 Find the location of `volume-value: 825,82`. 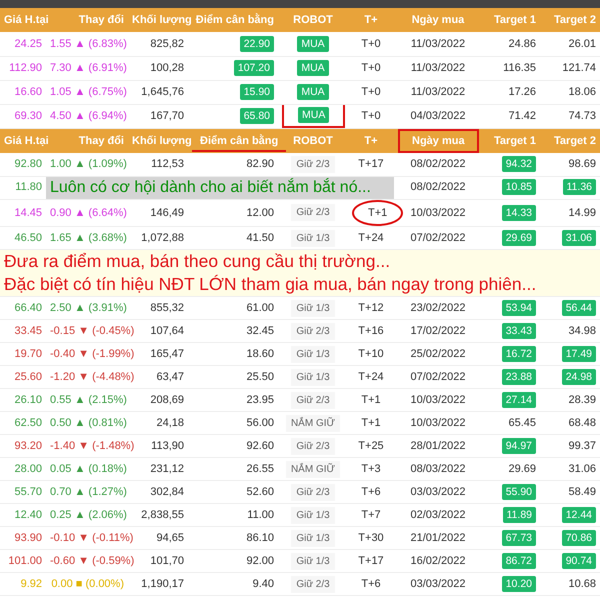

volume-value: 825,82 is located at coordinates (167, 44).